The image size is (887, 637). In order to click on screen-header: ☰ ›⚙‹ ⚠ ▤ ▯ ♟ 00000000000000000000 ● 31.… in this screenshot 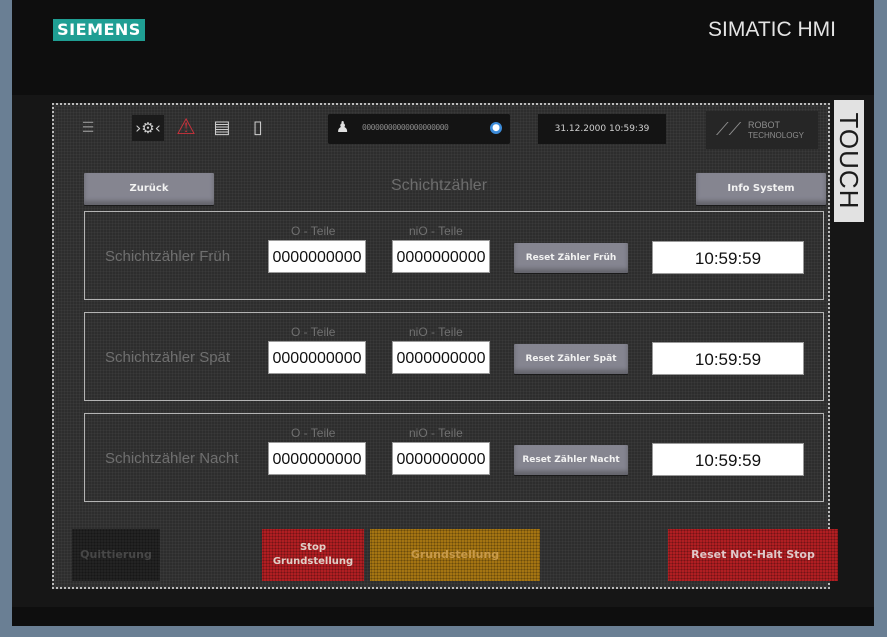, I will do `click(441, 132)`.